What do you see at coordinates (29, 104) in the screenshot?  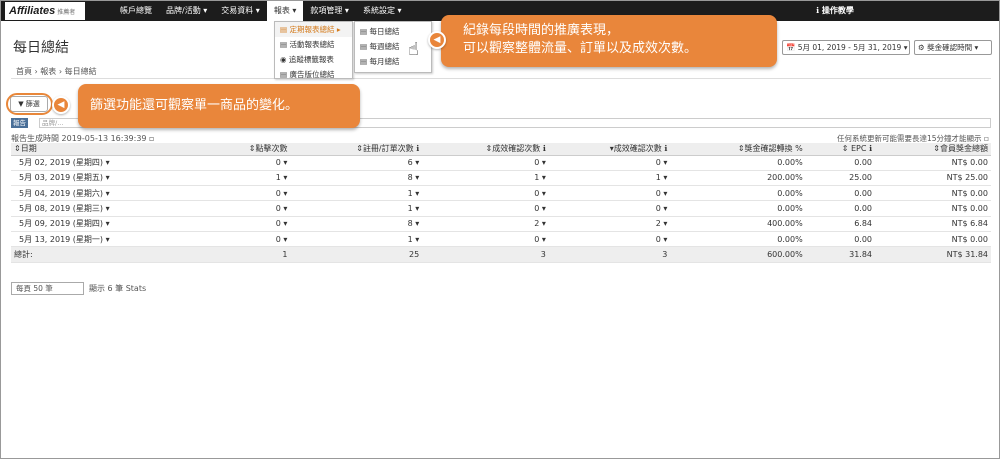 I see `filter-highlight-ring` at bounding box center [29, 104].